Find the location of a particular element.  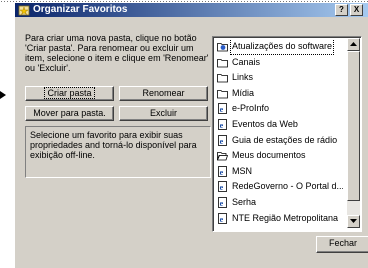

open-folder-icon is located at coordinates (222, 155).